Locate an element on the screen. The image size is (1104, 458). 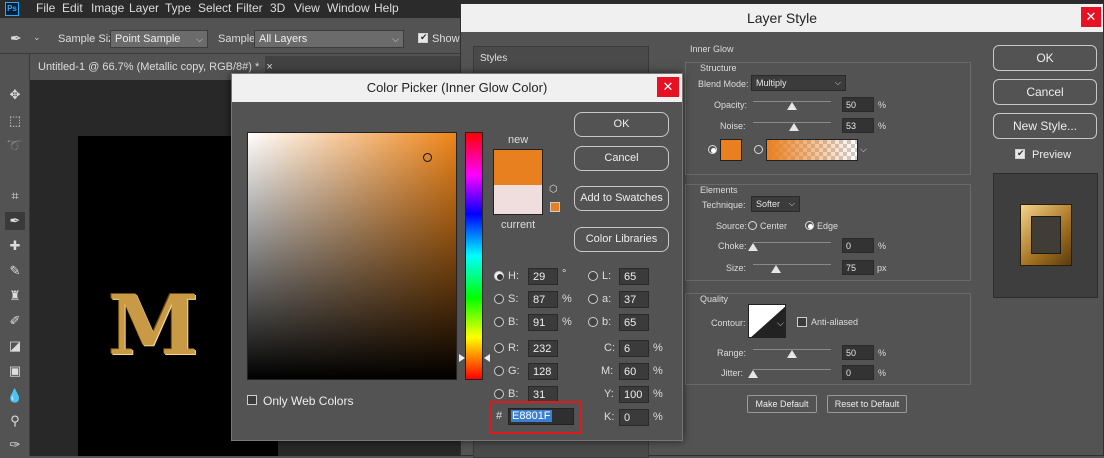
color-selection-marker is located at coordinates (427, 157).